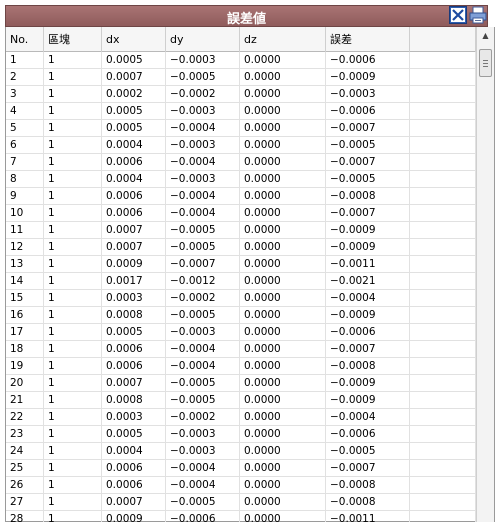 The image size is (500, 522). I want to click on header-col-dx: dx, so click(134, 39).